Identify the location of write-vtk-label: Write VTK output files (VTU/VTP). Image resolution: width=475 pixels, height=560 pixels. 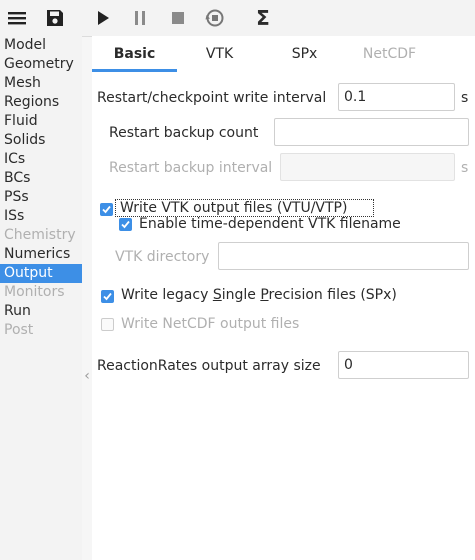
(233, 208).